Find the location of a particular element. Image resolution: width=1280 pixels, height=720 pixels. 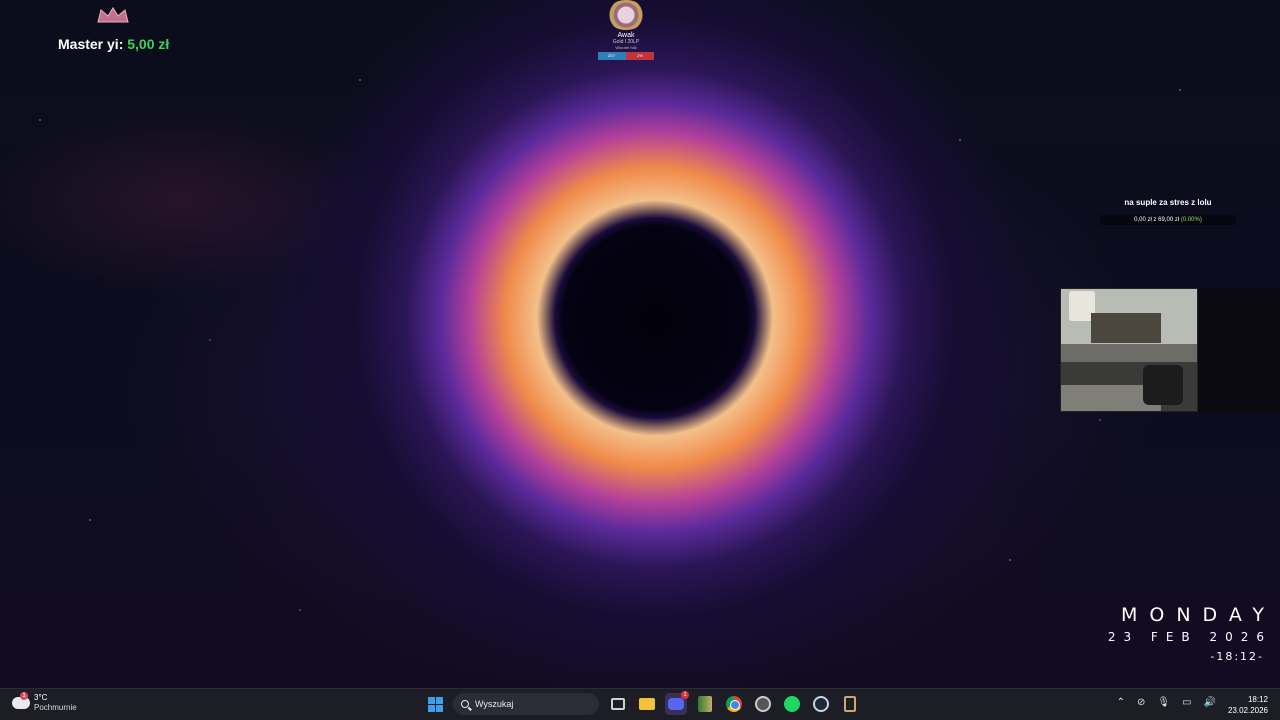

league-button is located at coordinates (850, 704).